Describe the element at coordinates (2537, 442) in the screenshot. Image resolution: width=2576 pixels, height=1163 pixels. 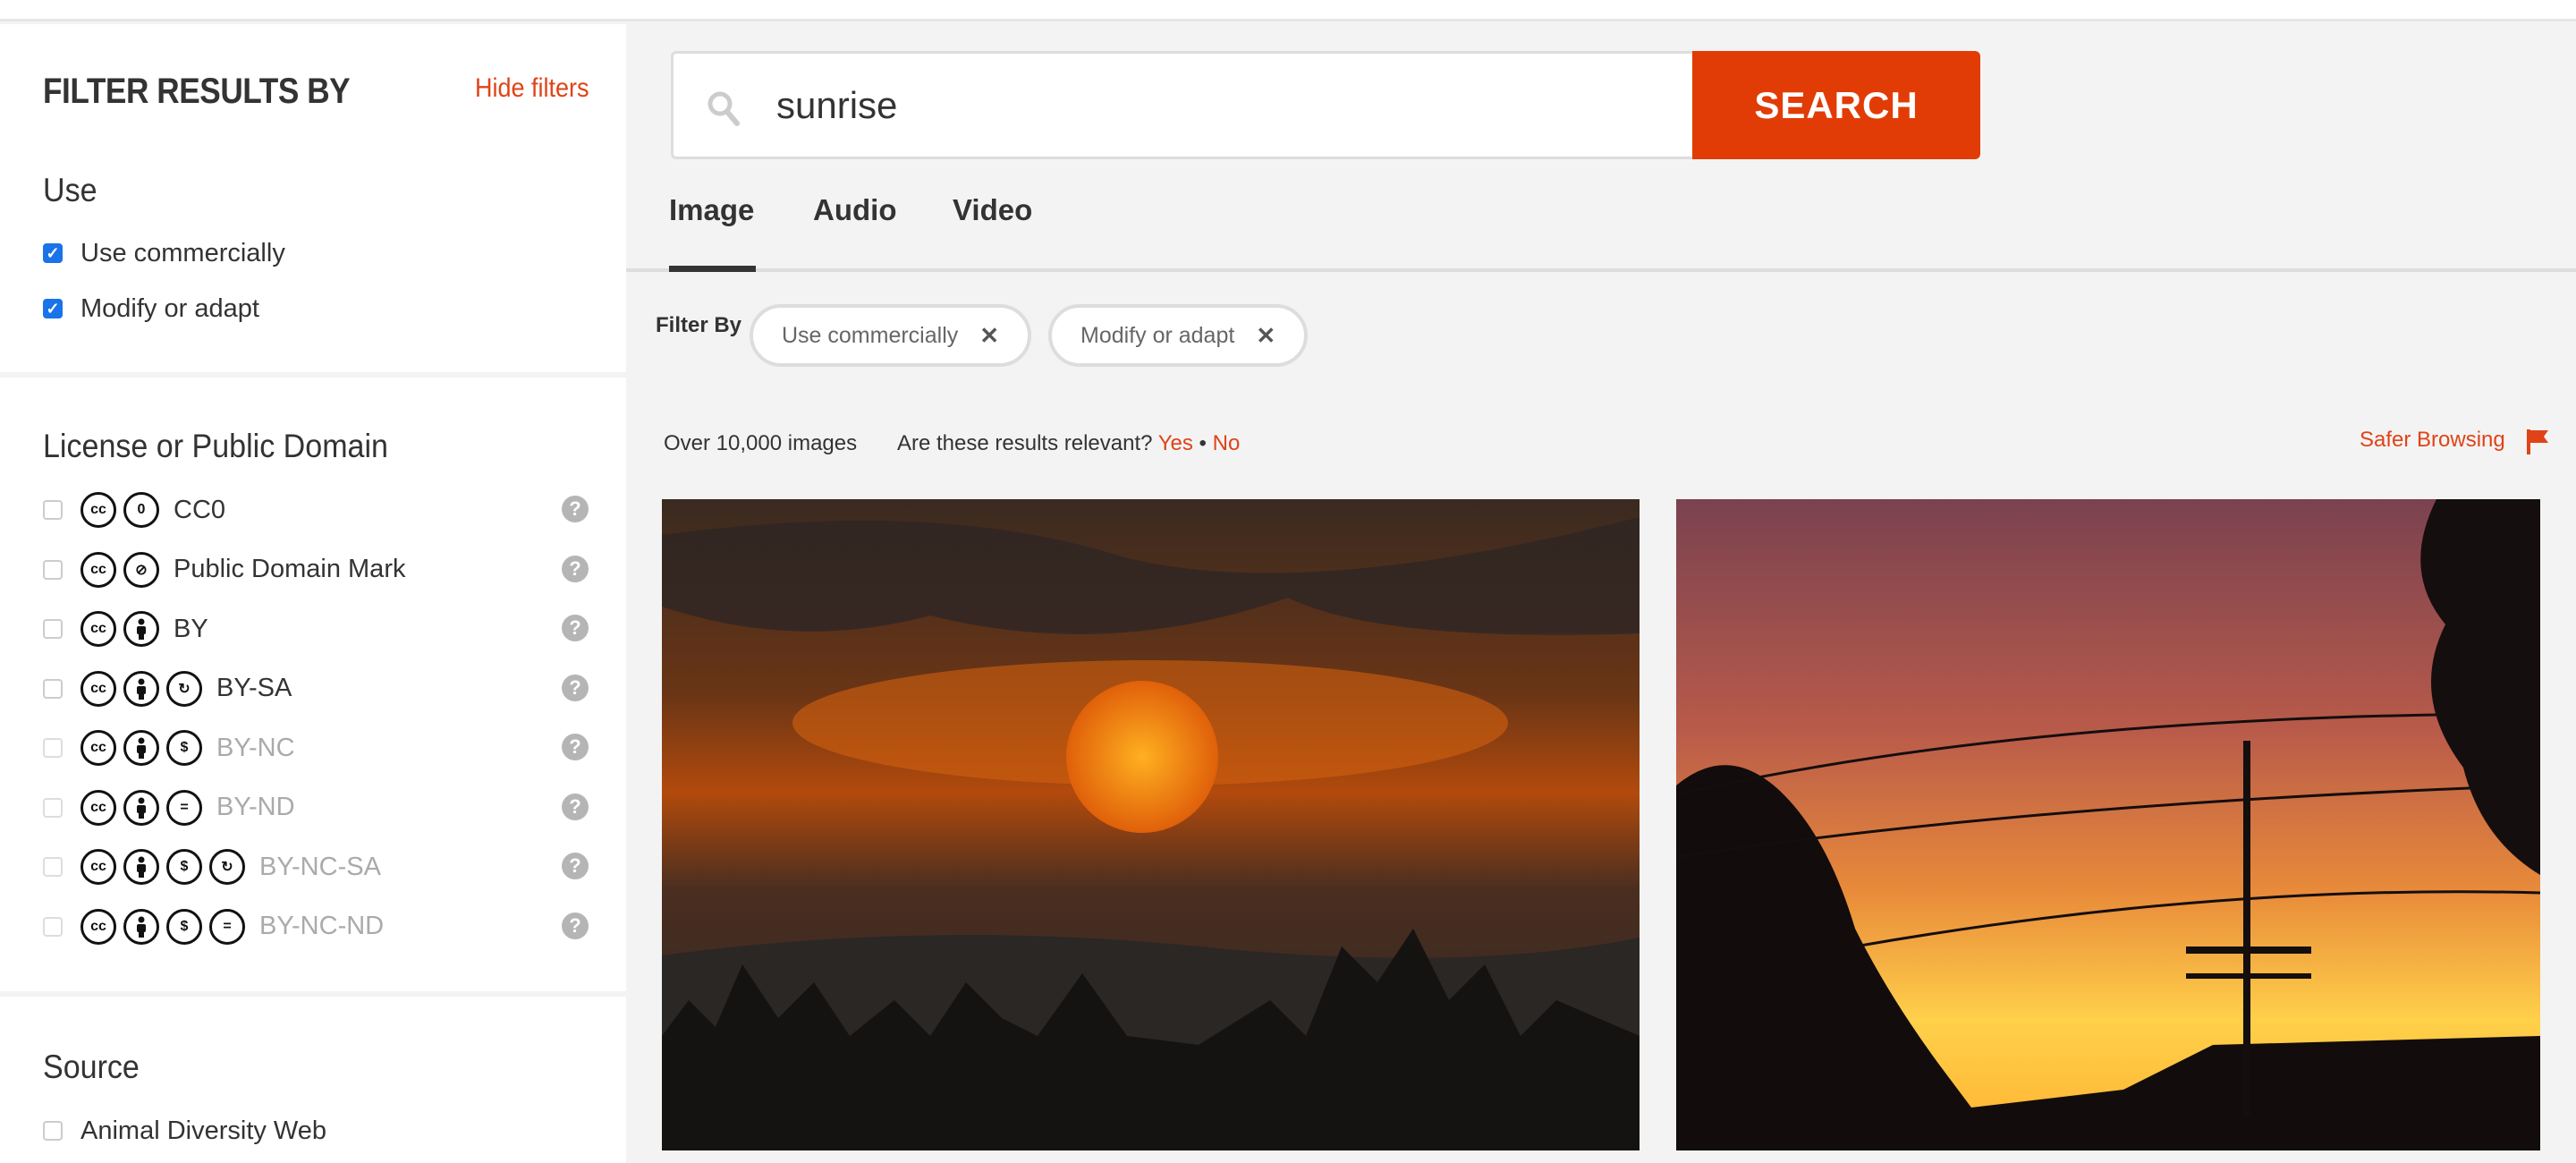
I see `flag-icon` at that location.